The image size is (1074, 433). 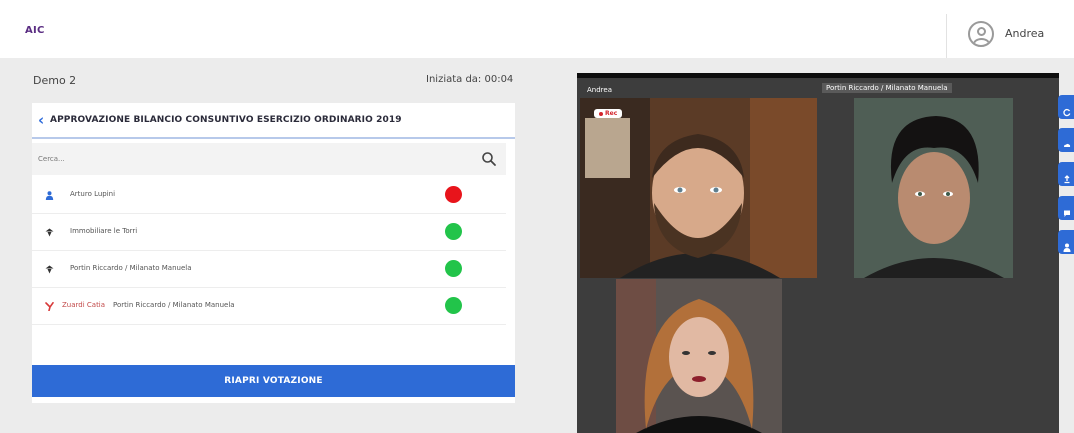 What do you see at coordinates (946, 36) in the screenshot?
I see `topbar-divider` at bounding box center [946, 36].